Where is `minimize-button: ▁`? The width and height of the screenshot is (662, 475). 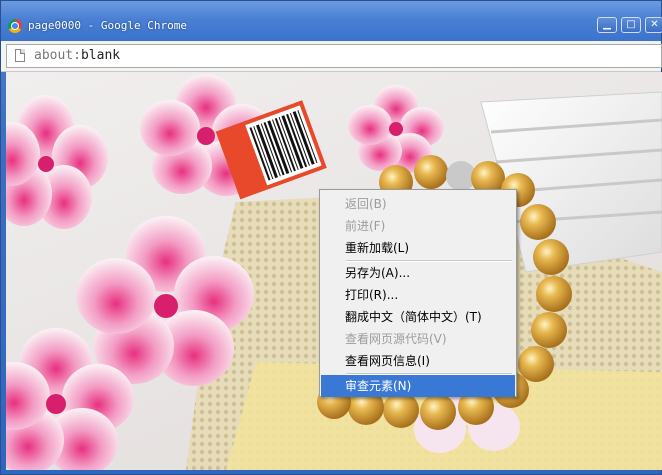 minimize-button: ▁ is located at coordinates (607, 25).